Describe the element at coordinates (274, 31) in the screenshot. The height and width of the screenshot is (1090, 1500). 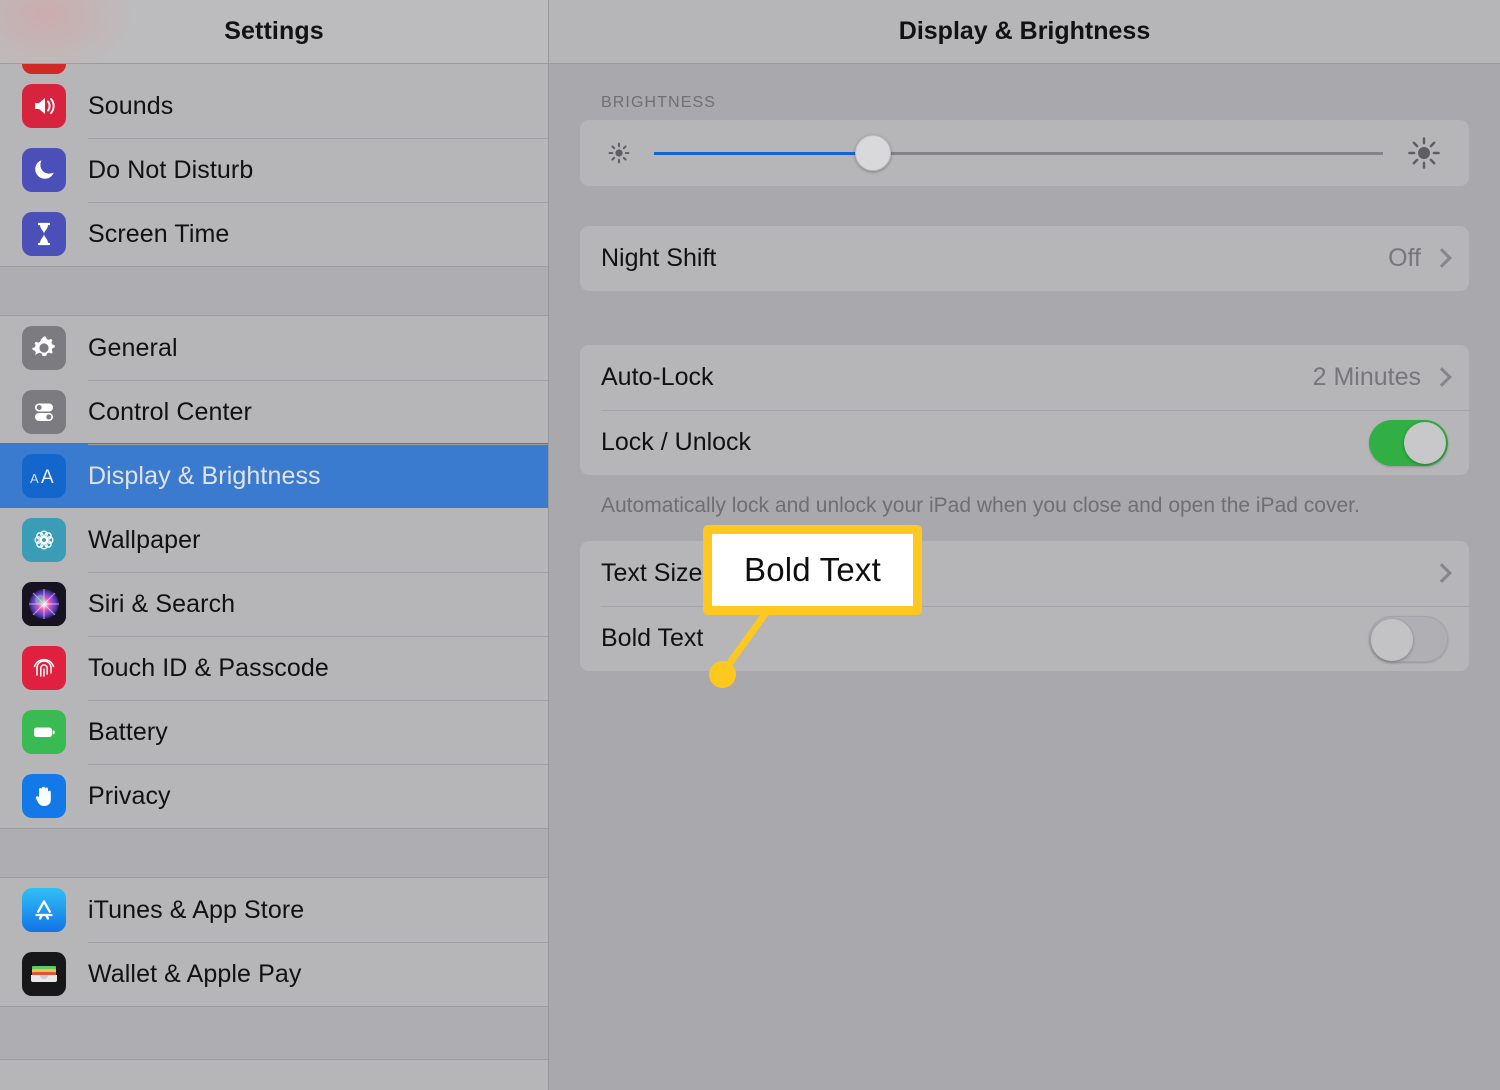
I see `page-title: Settings` at that location.